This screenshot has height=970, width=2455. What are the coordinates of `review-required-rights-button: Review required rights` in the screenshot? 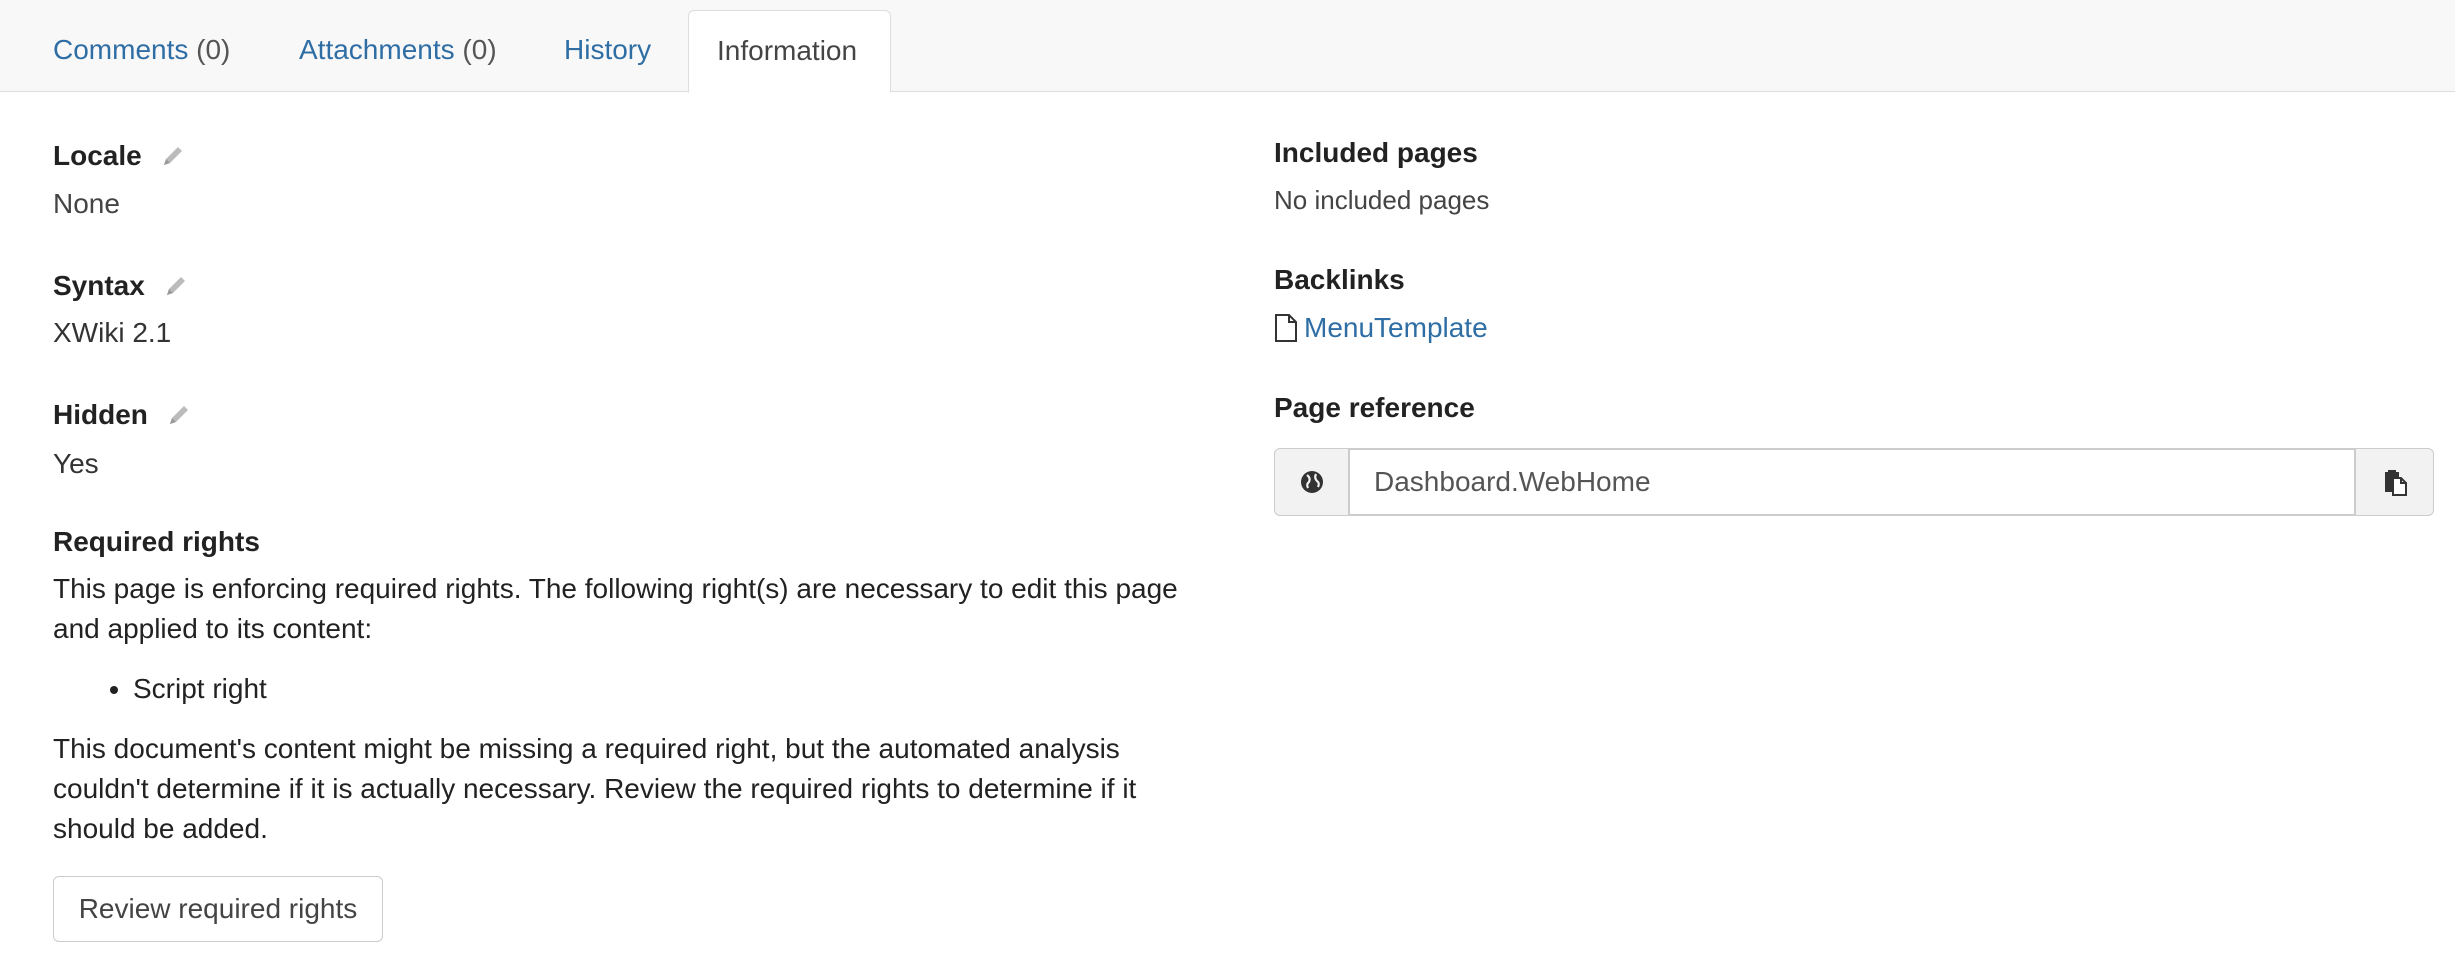 It's located at (218, 909).